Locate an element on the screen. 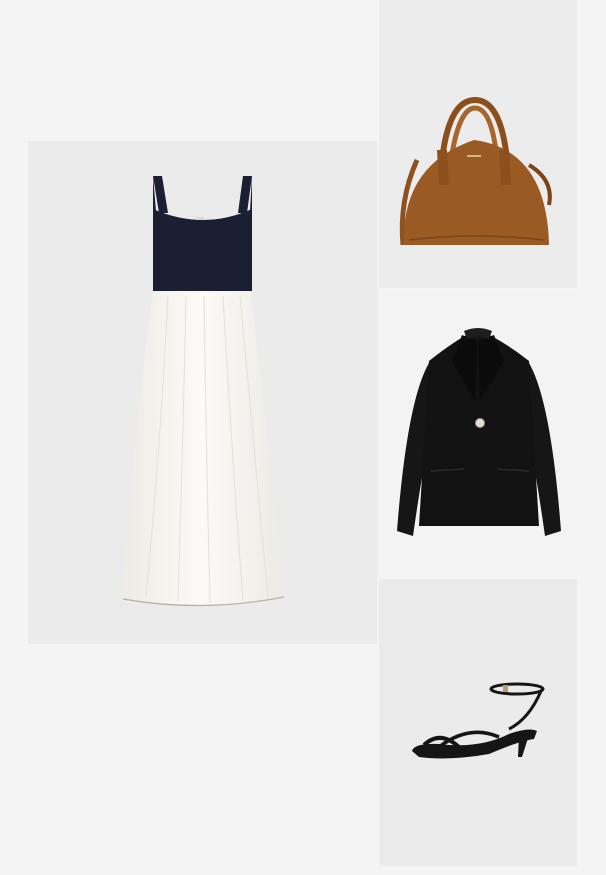 Image resolution: width=606 pixels, height=875 pixels. sandal-image is located at coordinates (478, 720).